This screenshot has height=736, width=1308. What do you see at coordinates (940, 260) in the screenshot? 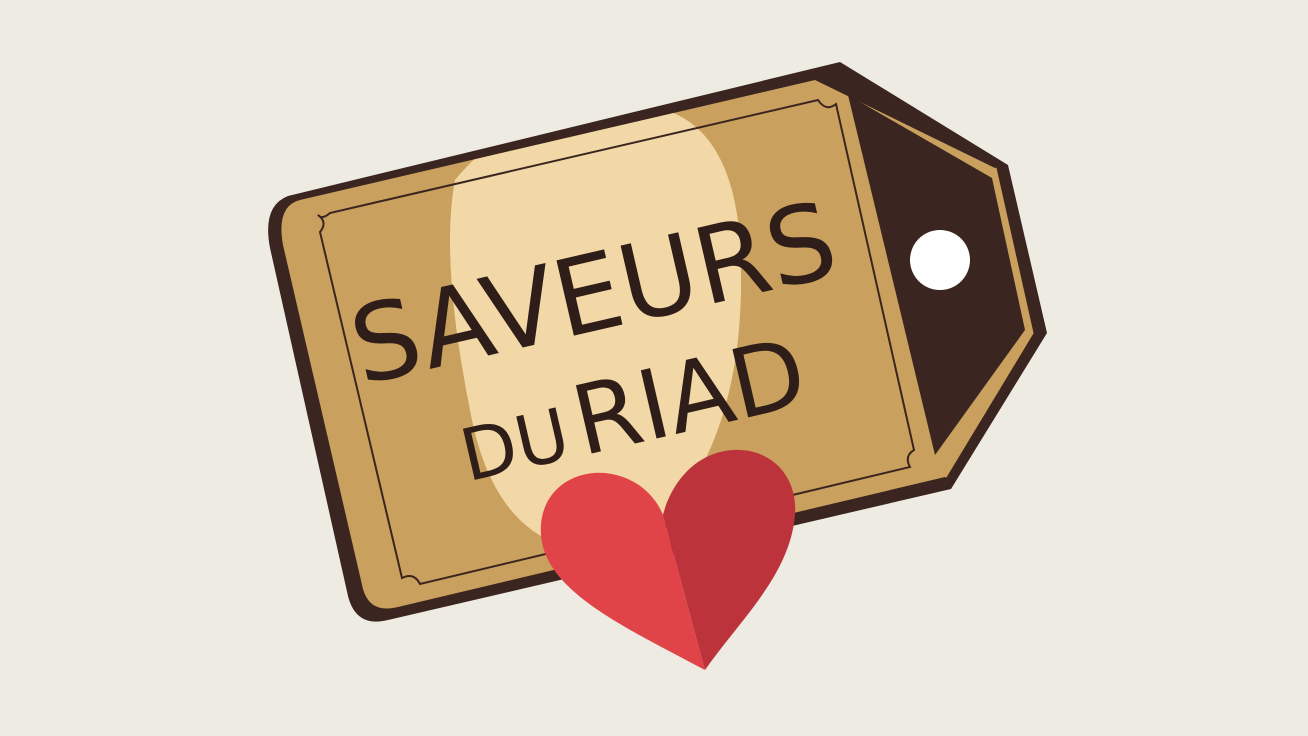
I see `tag-hole` at bounding box center [940, 260].